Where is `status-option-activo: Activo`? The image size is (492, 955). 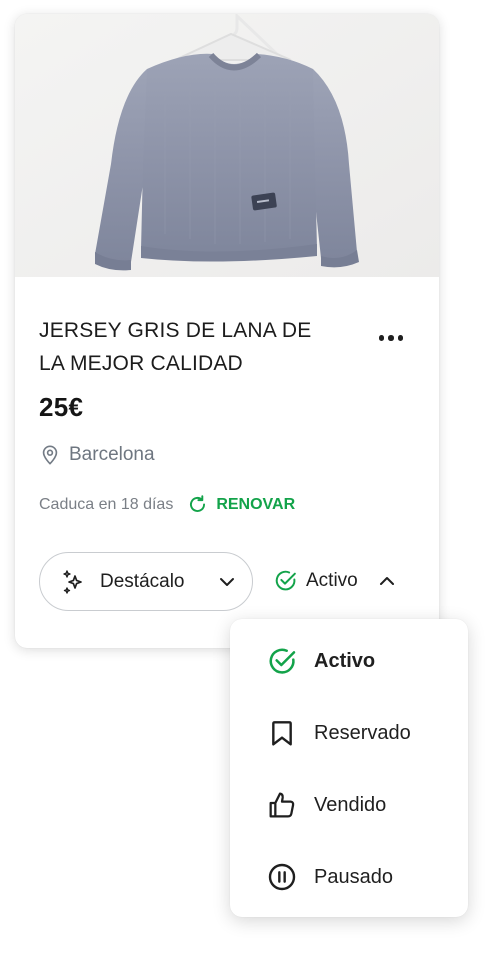
status-option-activo: Activo is located at coordinates (320, 661).